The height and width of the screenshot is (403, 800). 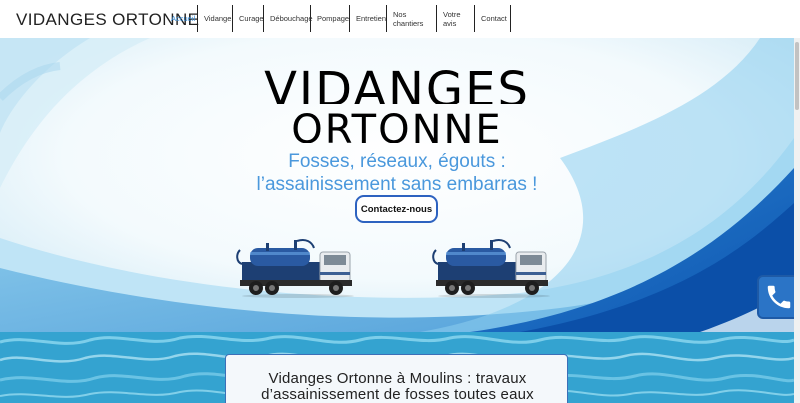 I want to click on nav-chantiers: Nos chantiers, so click(x=412, y=18).